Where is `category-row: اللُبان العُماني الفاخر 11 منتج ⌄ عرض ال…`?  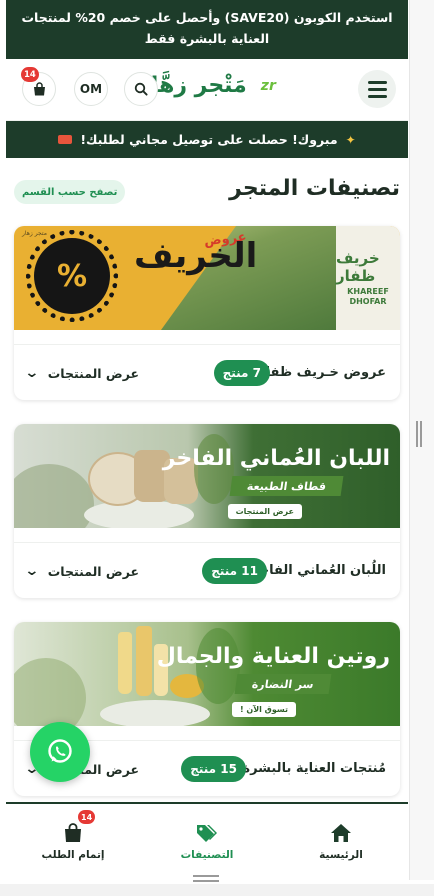
category-row: اللُبان العُماني الفاخر 11 منتج ⌄ عرض ال… is located at coordinates (207, 570).